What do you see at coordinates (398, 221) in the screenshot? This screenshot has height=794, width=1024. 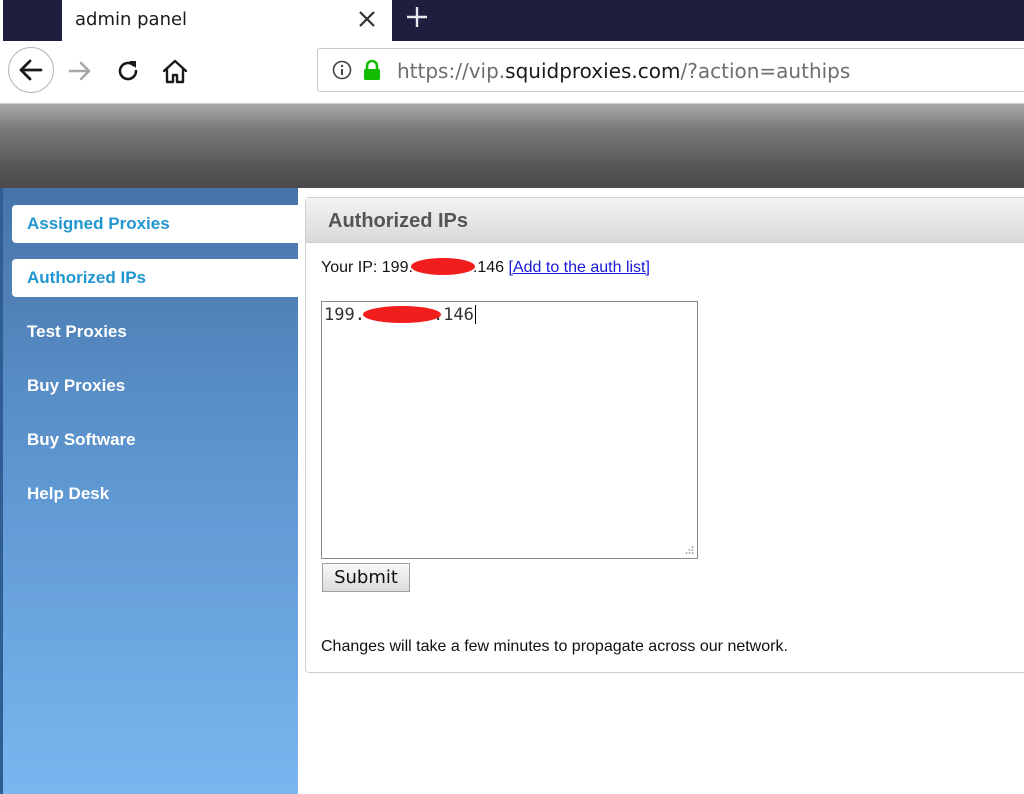 I see `page-title: Authorized IPs` at bounding box center [398, 221].